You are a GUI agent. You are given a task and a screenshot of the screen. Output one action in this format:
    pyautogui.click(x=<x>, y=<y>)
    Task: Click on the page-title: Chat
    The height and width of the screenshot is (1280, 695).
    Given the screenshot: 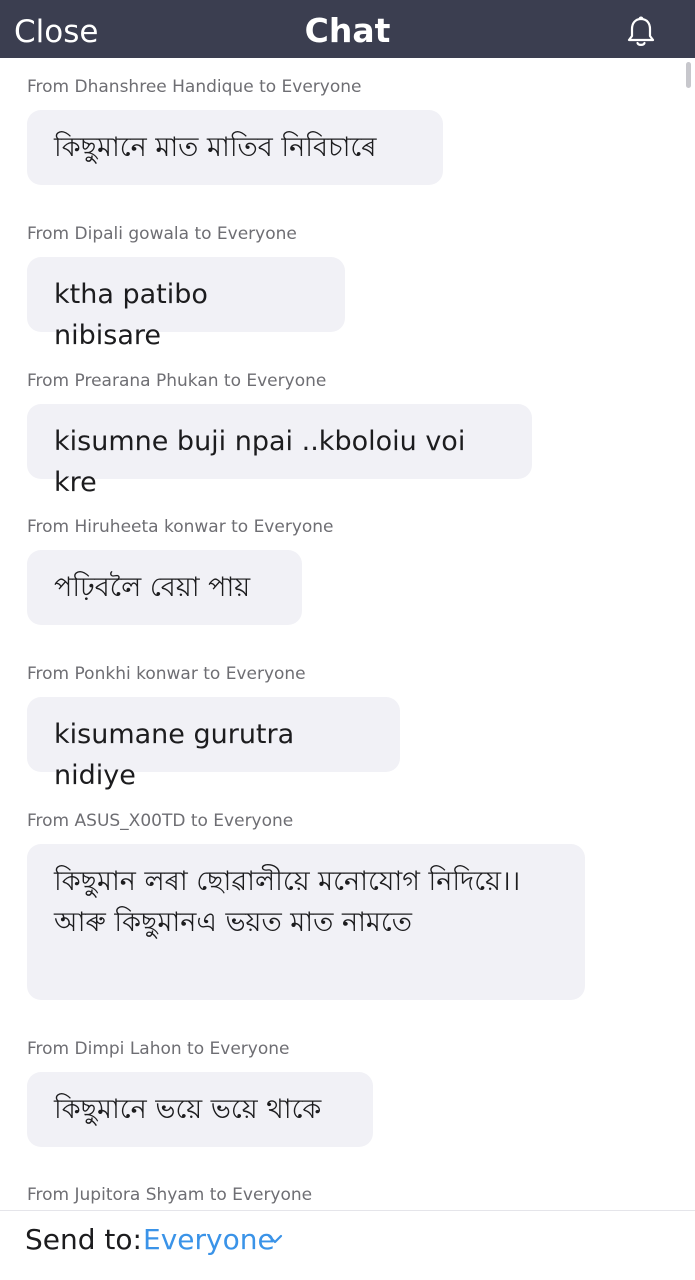 What is the action you would take?
    pyautogui.click(x=347, y=30)
    